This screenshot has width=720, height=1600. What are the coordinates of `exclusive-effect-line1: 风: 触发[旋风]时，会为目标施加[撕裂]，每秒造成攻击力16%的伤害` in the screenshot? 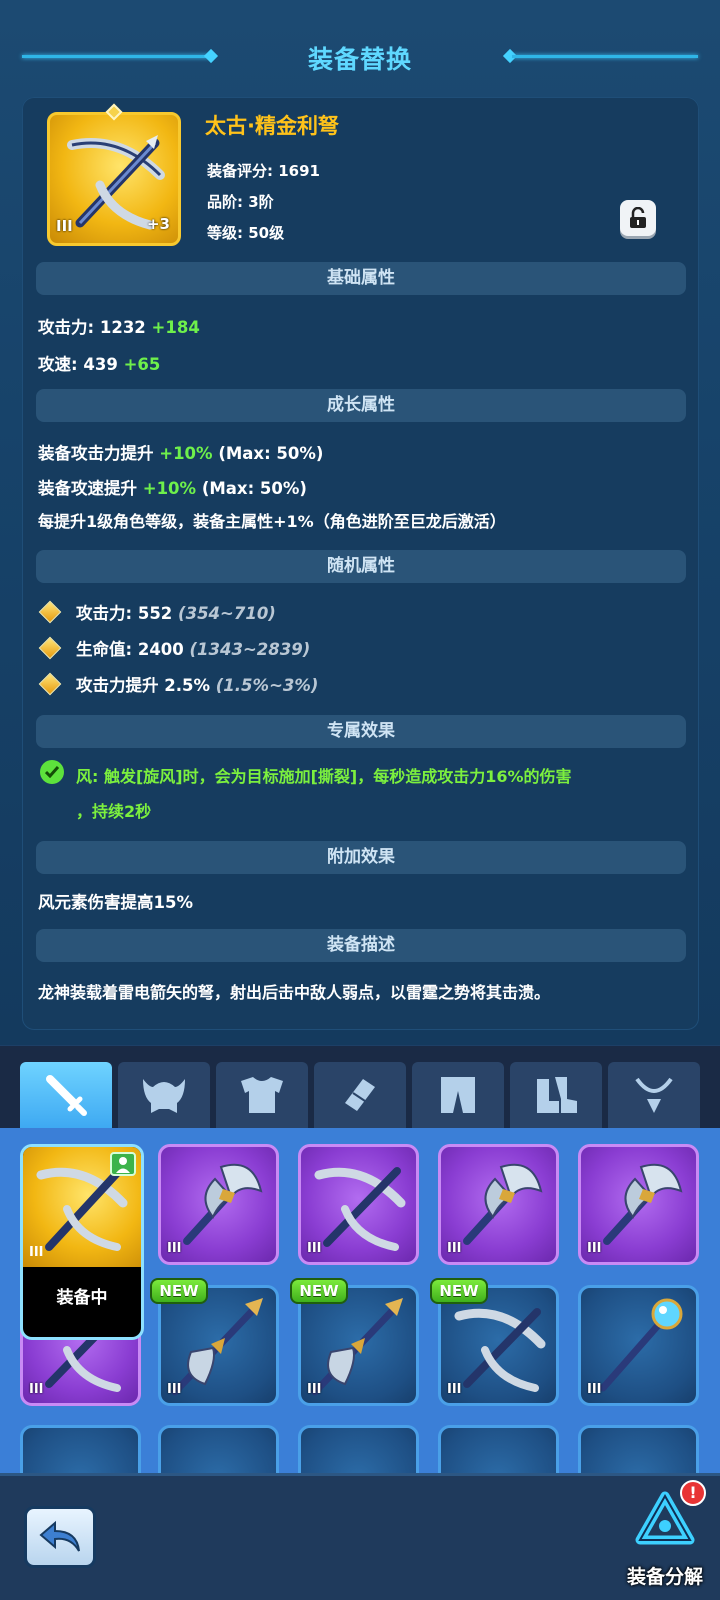 It's located at (324, 776).